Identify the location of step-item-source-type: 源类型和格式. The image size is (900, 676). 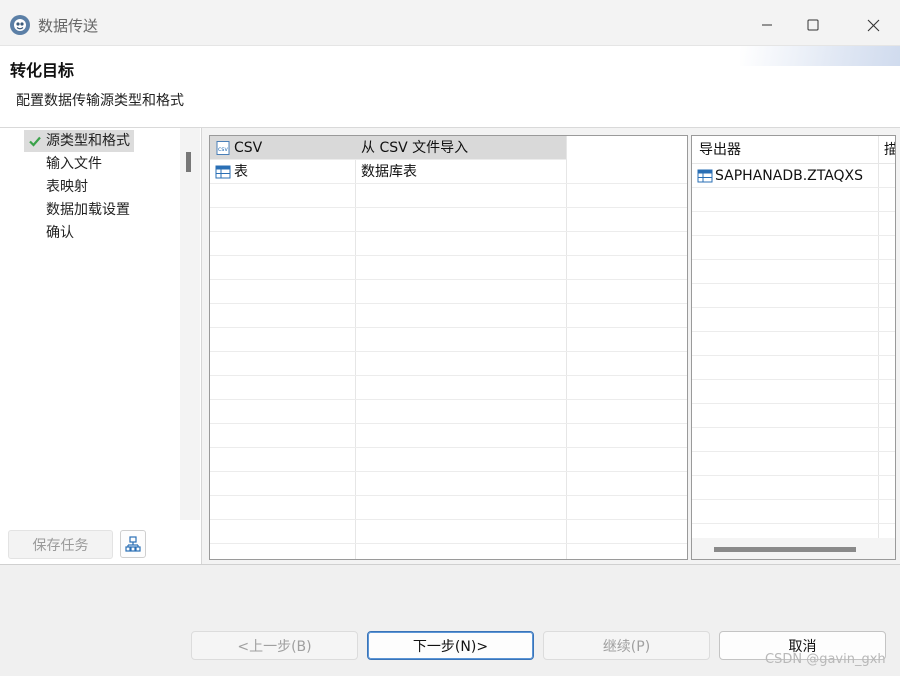
(79, 141).